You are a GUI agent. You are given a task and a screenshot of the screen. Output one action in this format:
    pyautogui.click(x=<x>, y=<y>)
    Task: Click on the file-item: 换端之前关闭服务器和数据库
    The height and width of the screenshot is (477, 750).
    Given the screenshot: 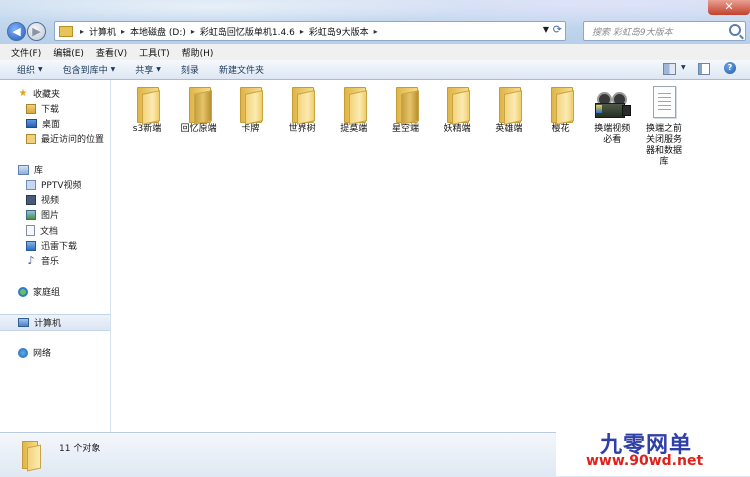 What is the action you would take?
    pyautogui.click(x=664, y=126)
    